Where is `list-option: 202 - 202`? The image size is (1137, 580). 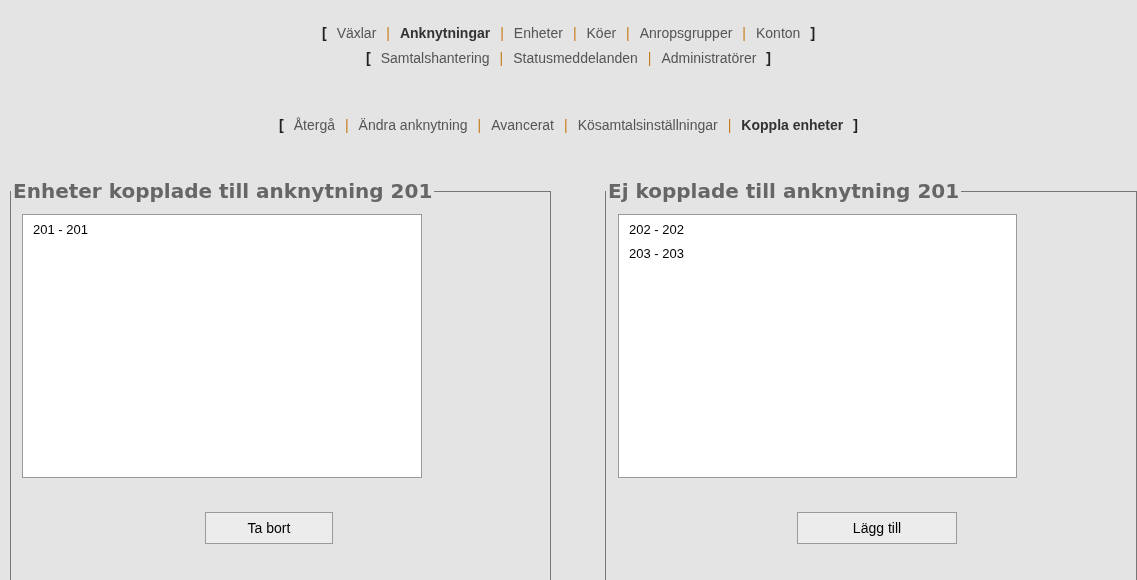 list-option: 202 - 202 is located at coordinates (817, 230).